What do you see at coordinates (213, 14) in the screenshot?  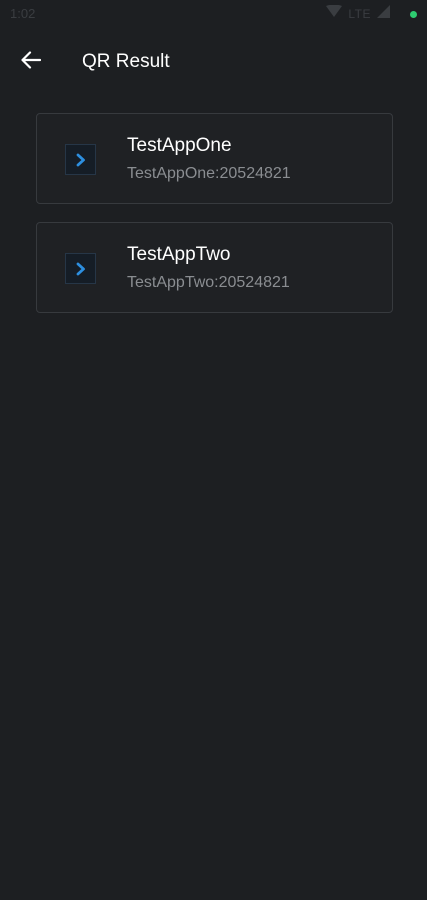 I see `status-bar: 1:02 LTE` at bounding box center [213, 14].